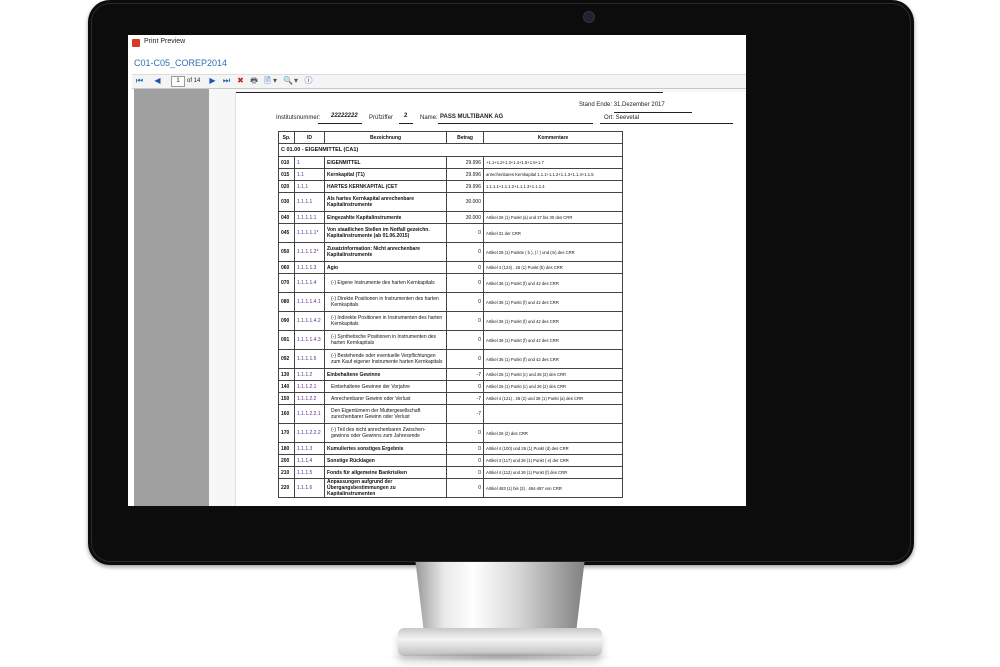  I want to click on cell-id: 1.1.1.2.2.2, so click(309, 433).